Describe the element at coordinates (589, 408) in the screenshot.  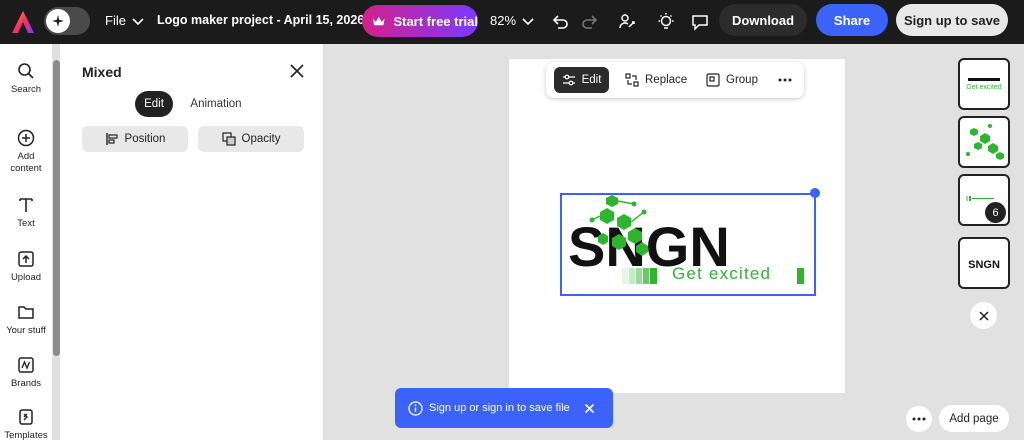
I see `toast-close-icon` at that location.